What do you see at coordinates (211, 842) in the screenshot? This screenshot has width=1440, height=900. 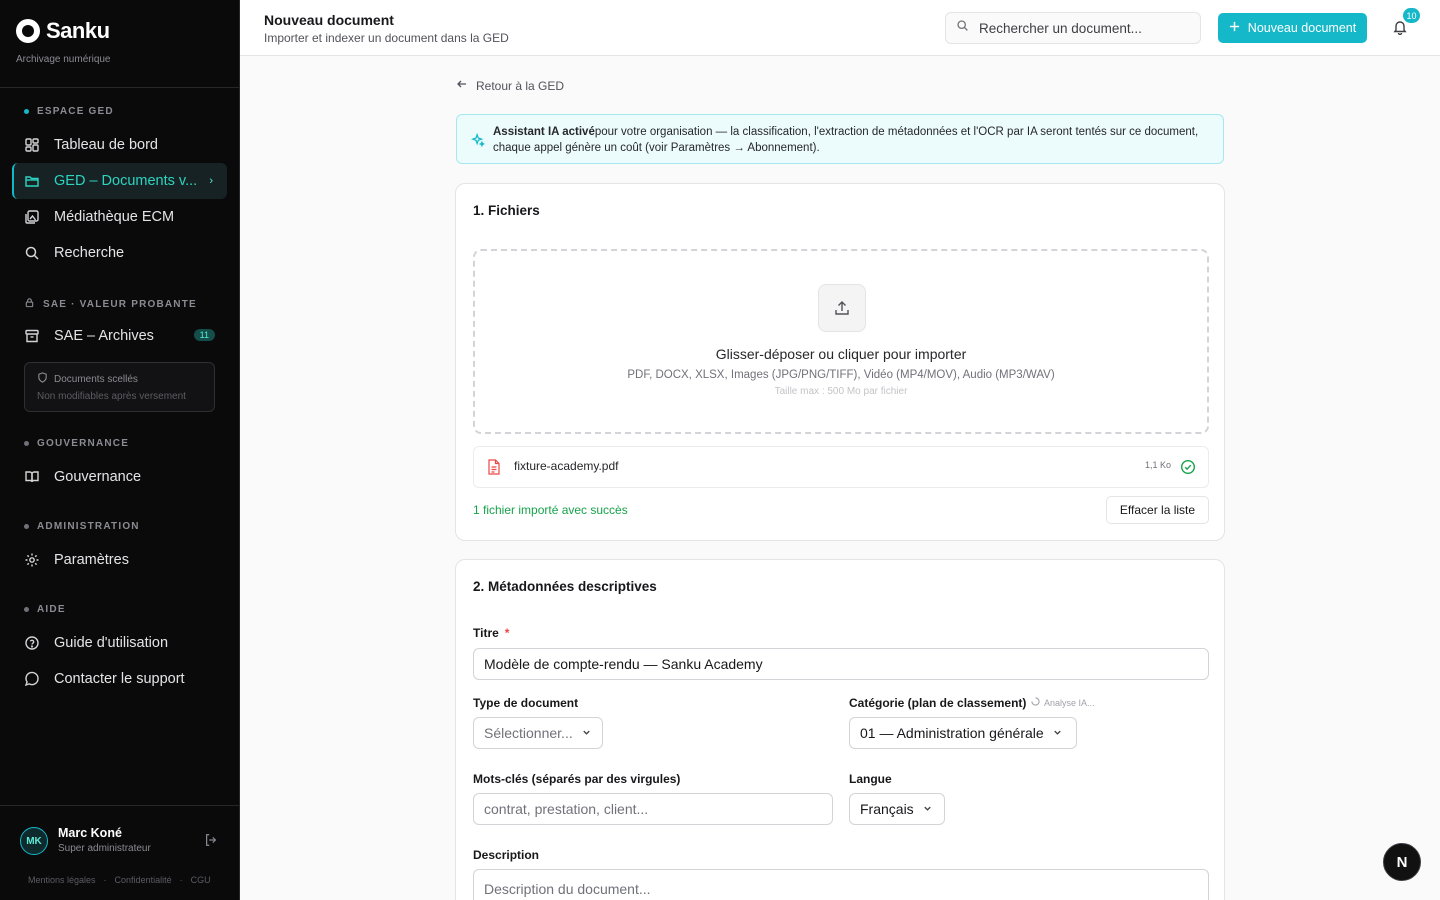 I see `logout-icon` at bounding box center [211, 842].